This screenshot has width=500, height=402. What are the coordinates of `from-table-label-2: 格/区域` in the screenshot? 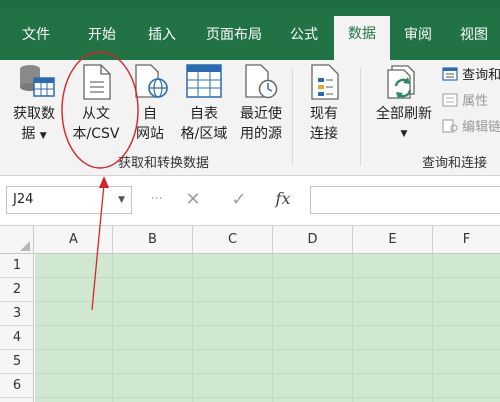 It's located at (204, 134).